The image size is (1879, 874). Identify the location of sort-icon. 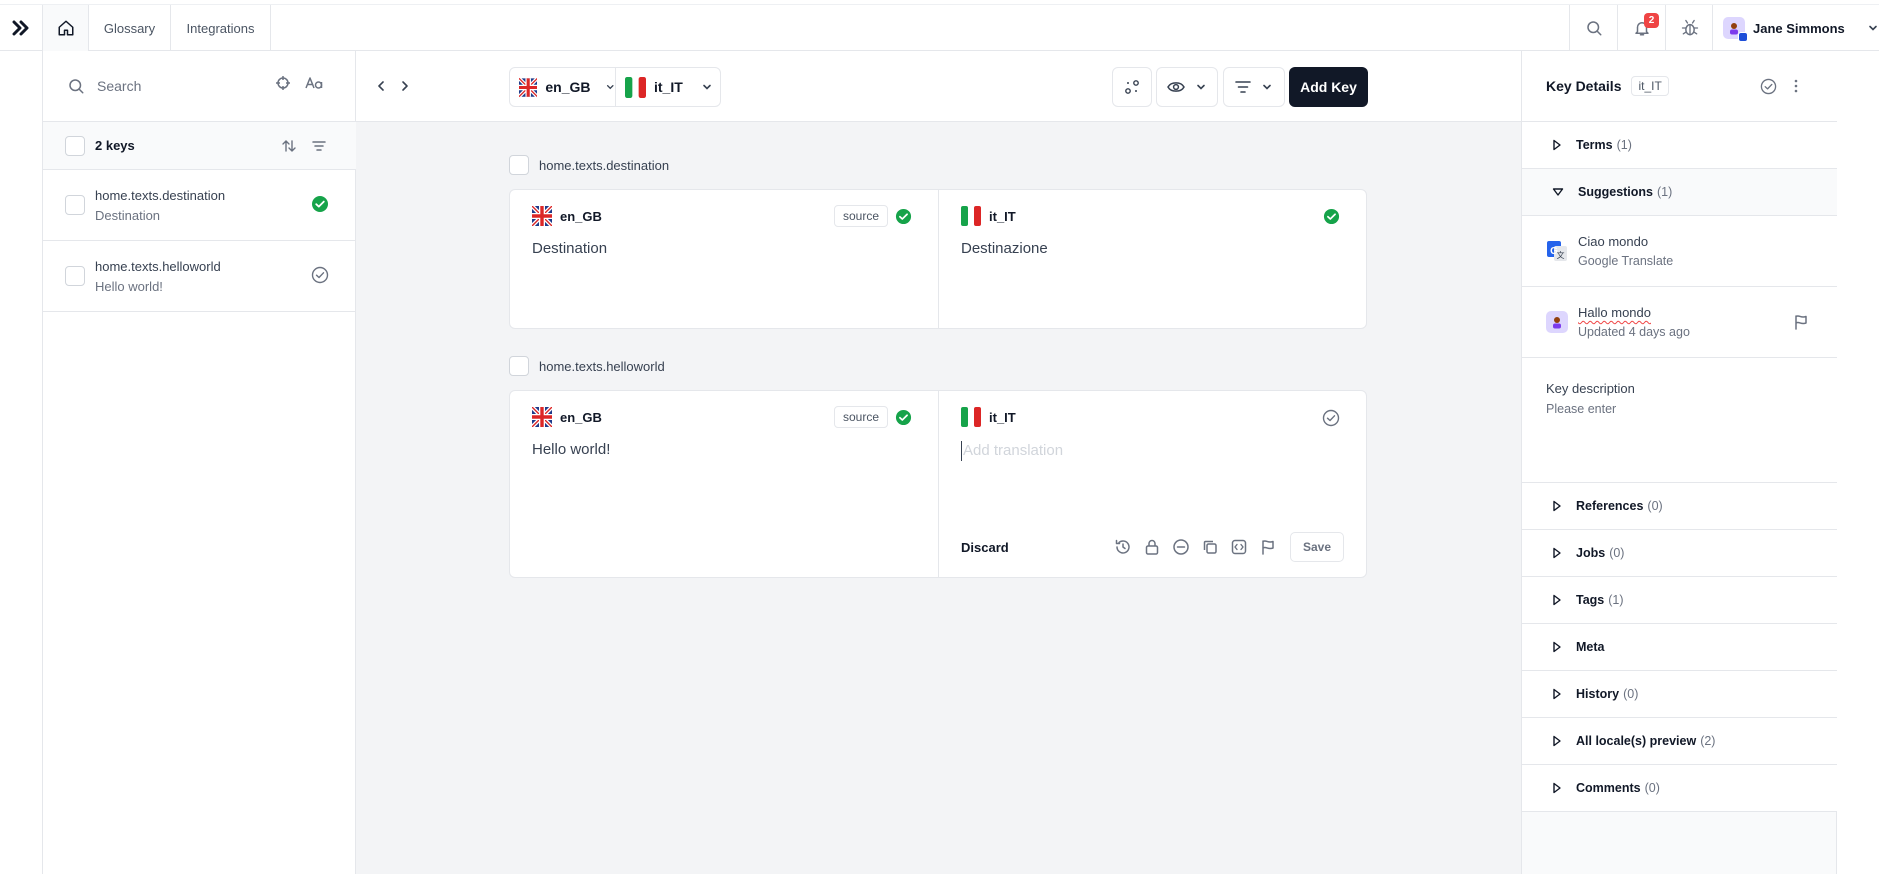
(289, 146).